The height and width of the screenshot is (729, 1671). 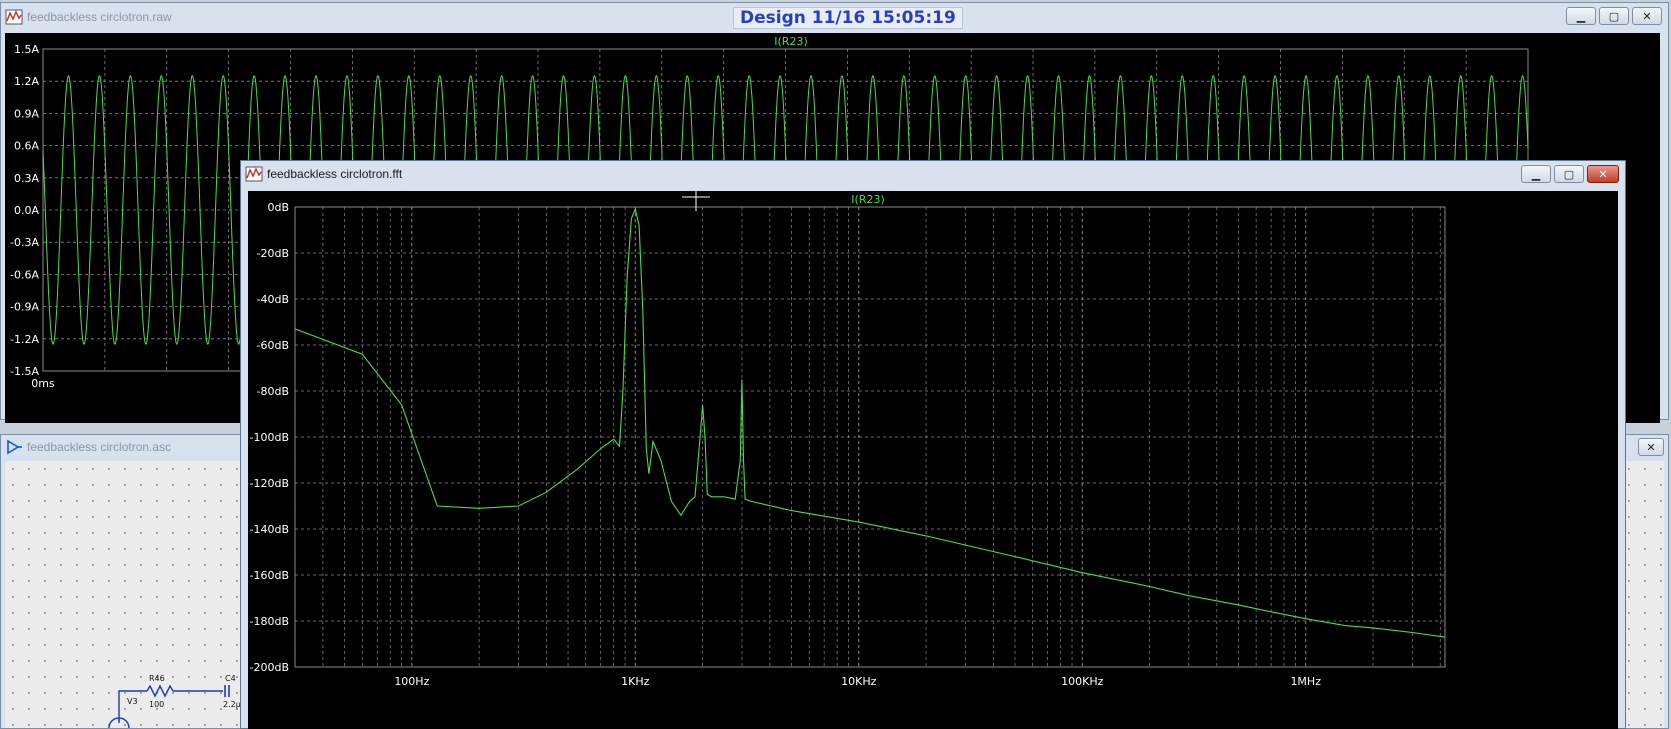 What do you see at coordinates (273, 299) in the screenshot?
I see `fft-y-tick-label: -40dB` at bounding box center [273, 299].